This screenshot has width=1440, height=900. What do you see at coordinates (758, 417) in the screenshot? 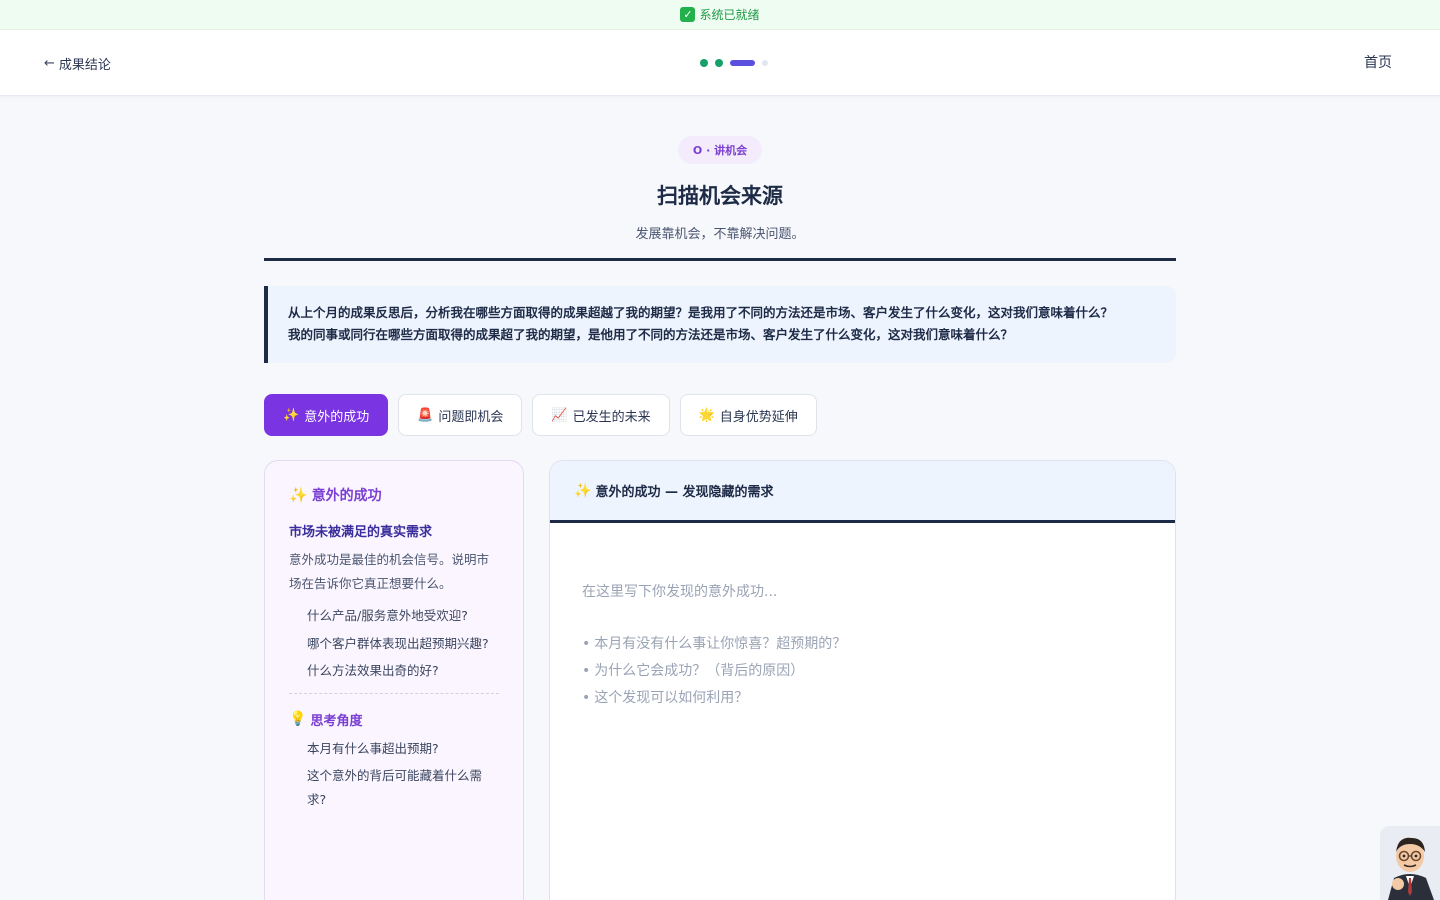
I see `tab-label: 自身优势延伸` at bounding box center [758, 417].